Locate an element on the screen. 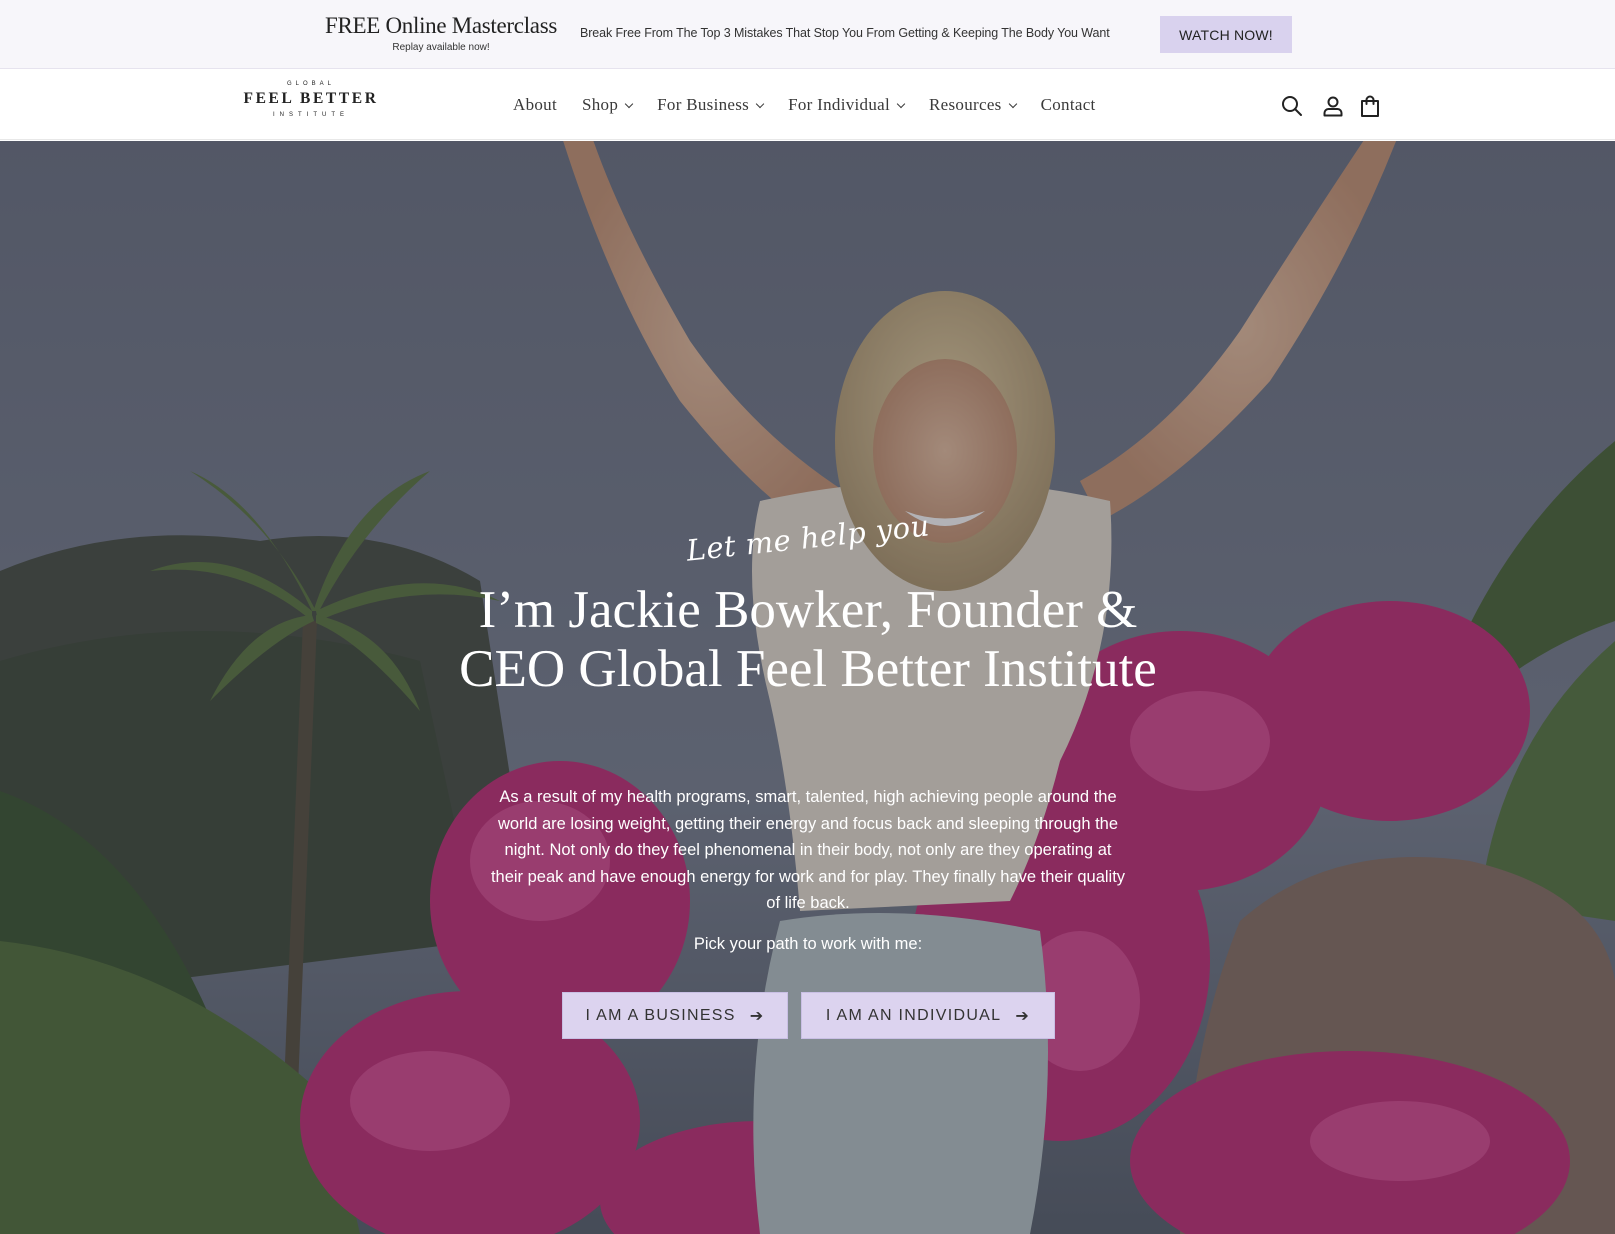 The image size is (1615, 1234). button-label: I AM AN INDIVIDUAL is located at coordinates (913, 1015).